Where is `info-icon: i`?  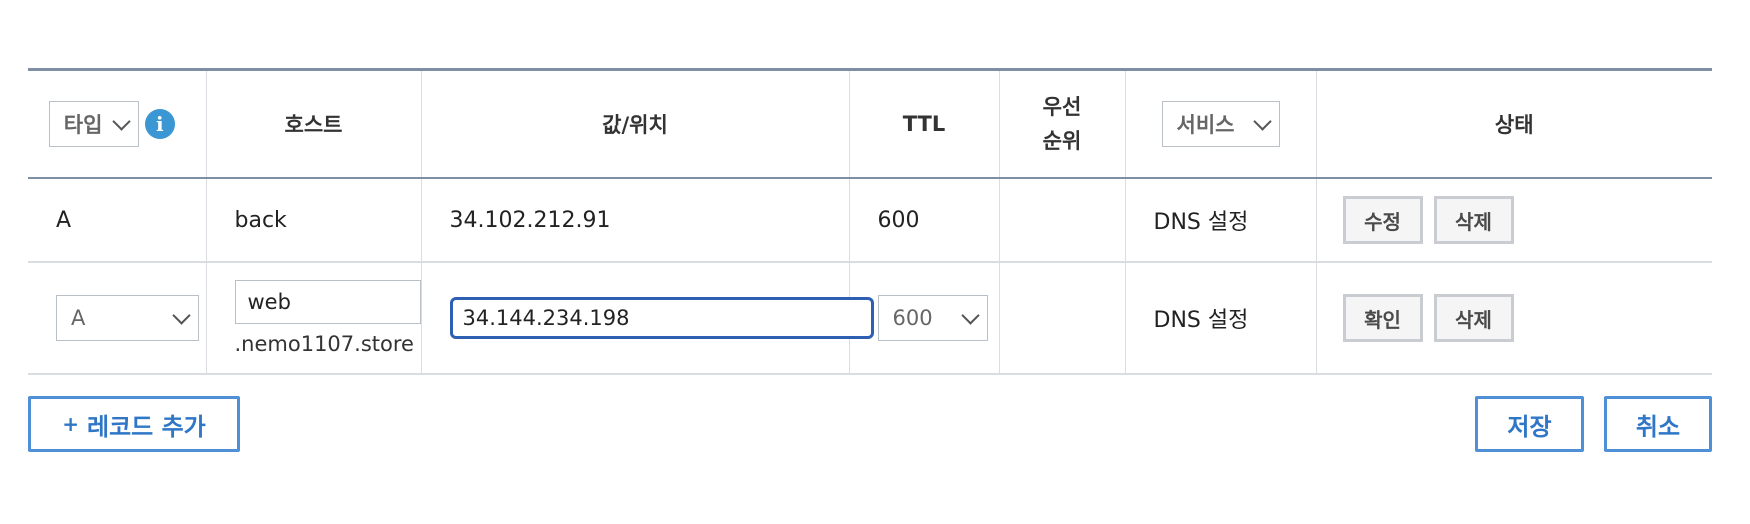
info-icon: i is located at coordinates (159, 124).